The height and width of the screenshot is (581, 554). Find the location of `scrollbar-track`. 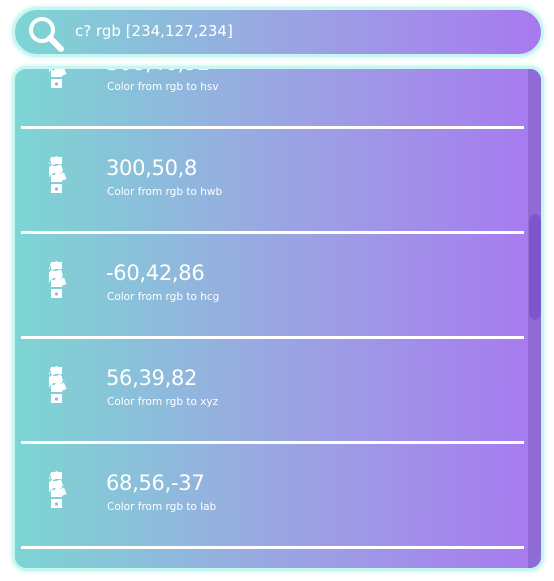

scrollbar-track is located at coordinates (534, 318).